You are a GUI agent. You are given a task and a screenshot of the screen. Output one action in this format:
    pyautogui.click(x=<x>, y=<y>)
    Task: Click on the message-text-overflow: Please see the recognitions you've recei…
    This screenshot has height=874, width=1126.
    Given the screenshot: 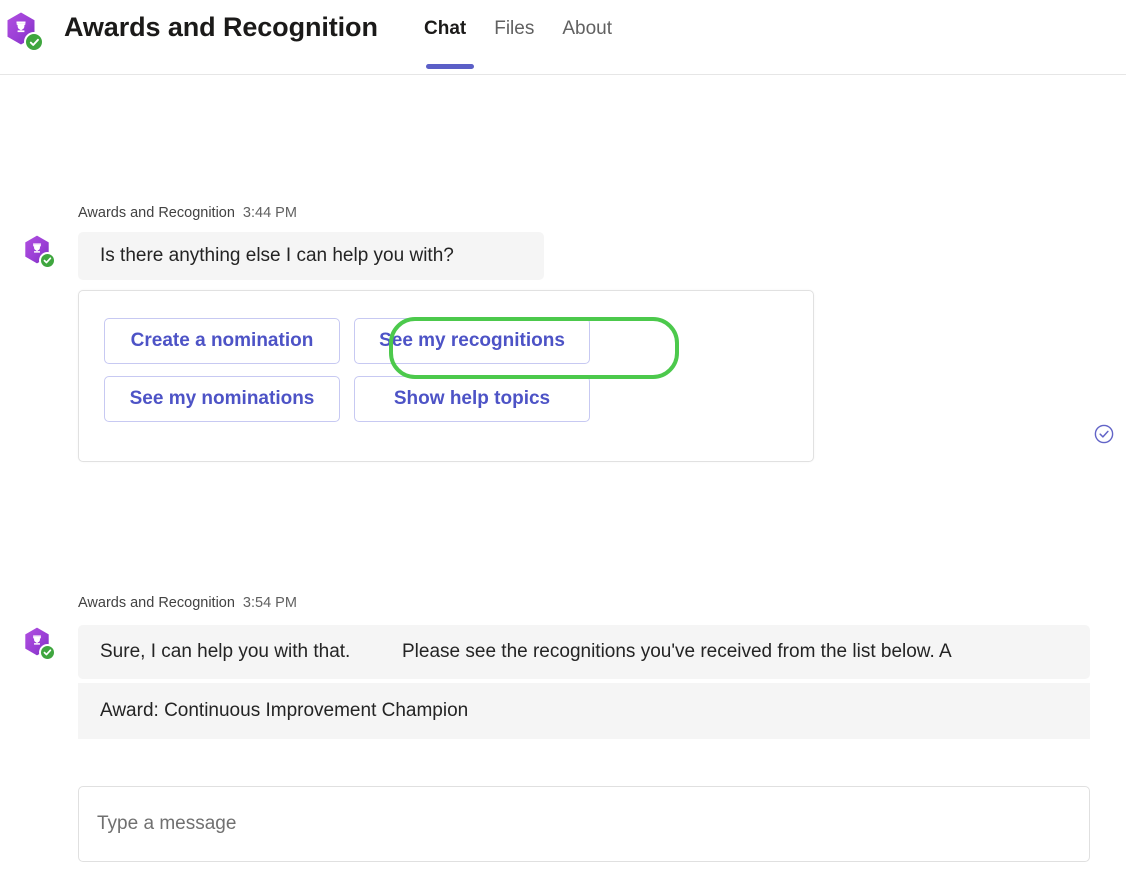 What is the action you would take?
    pyautogui.click(x=677, y=652)
    